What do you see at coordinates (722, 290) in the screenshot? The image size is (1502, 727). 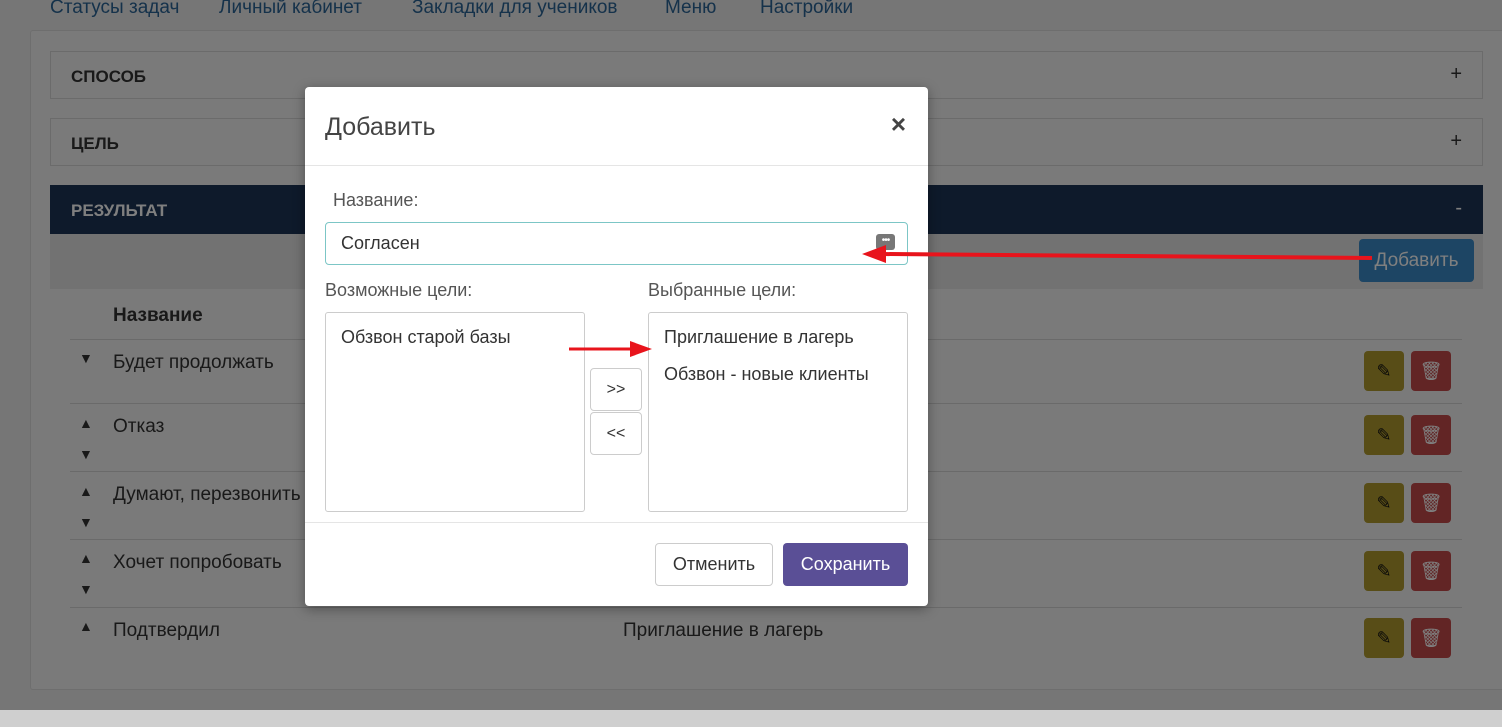 I see `selected-goals-label: Выбранные цели:` at bounding box center [722, 290].